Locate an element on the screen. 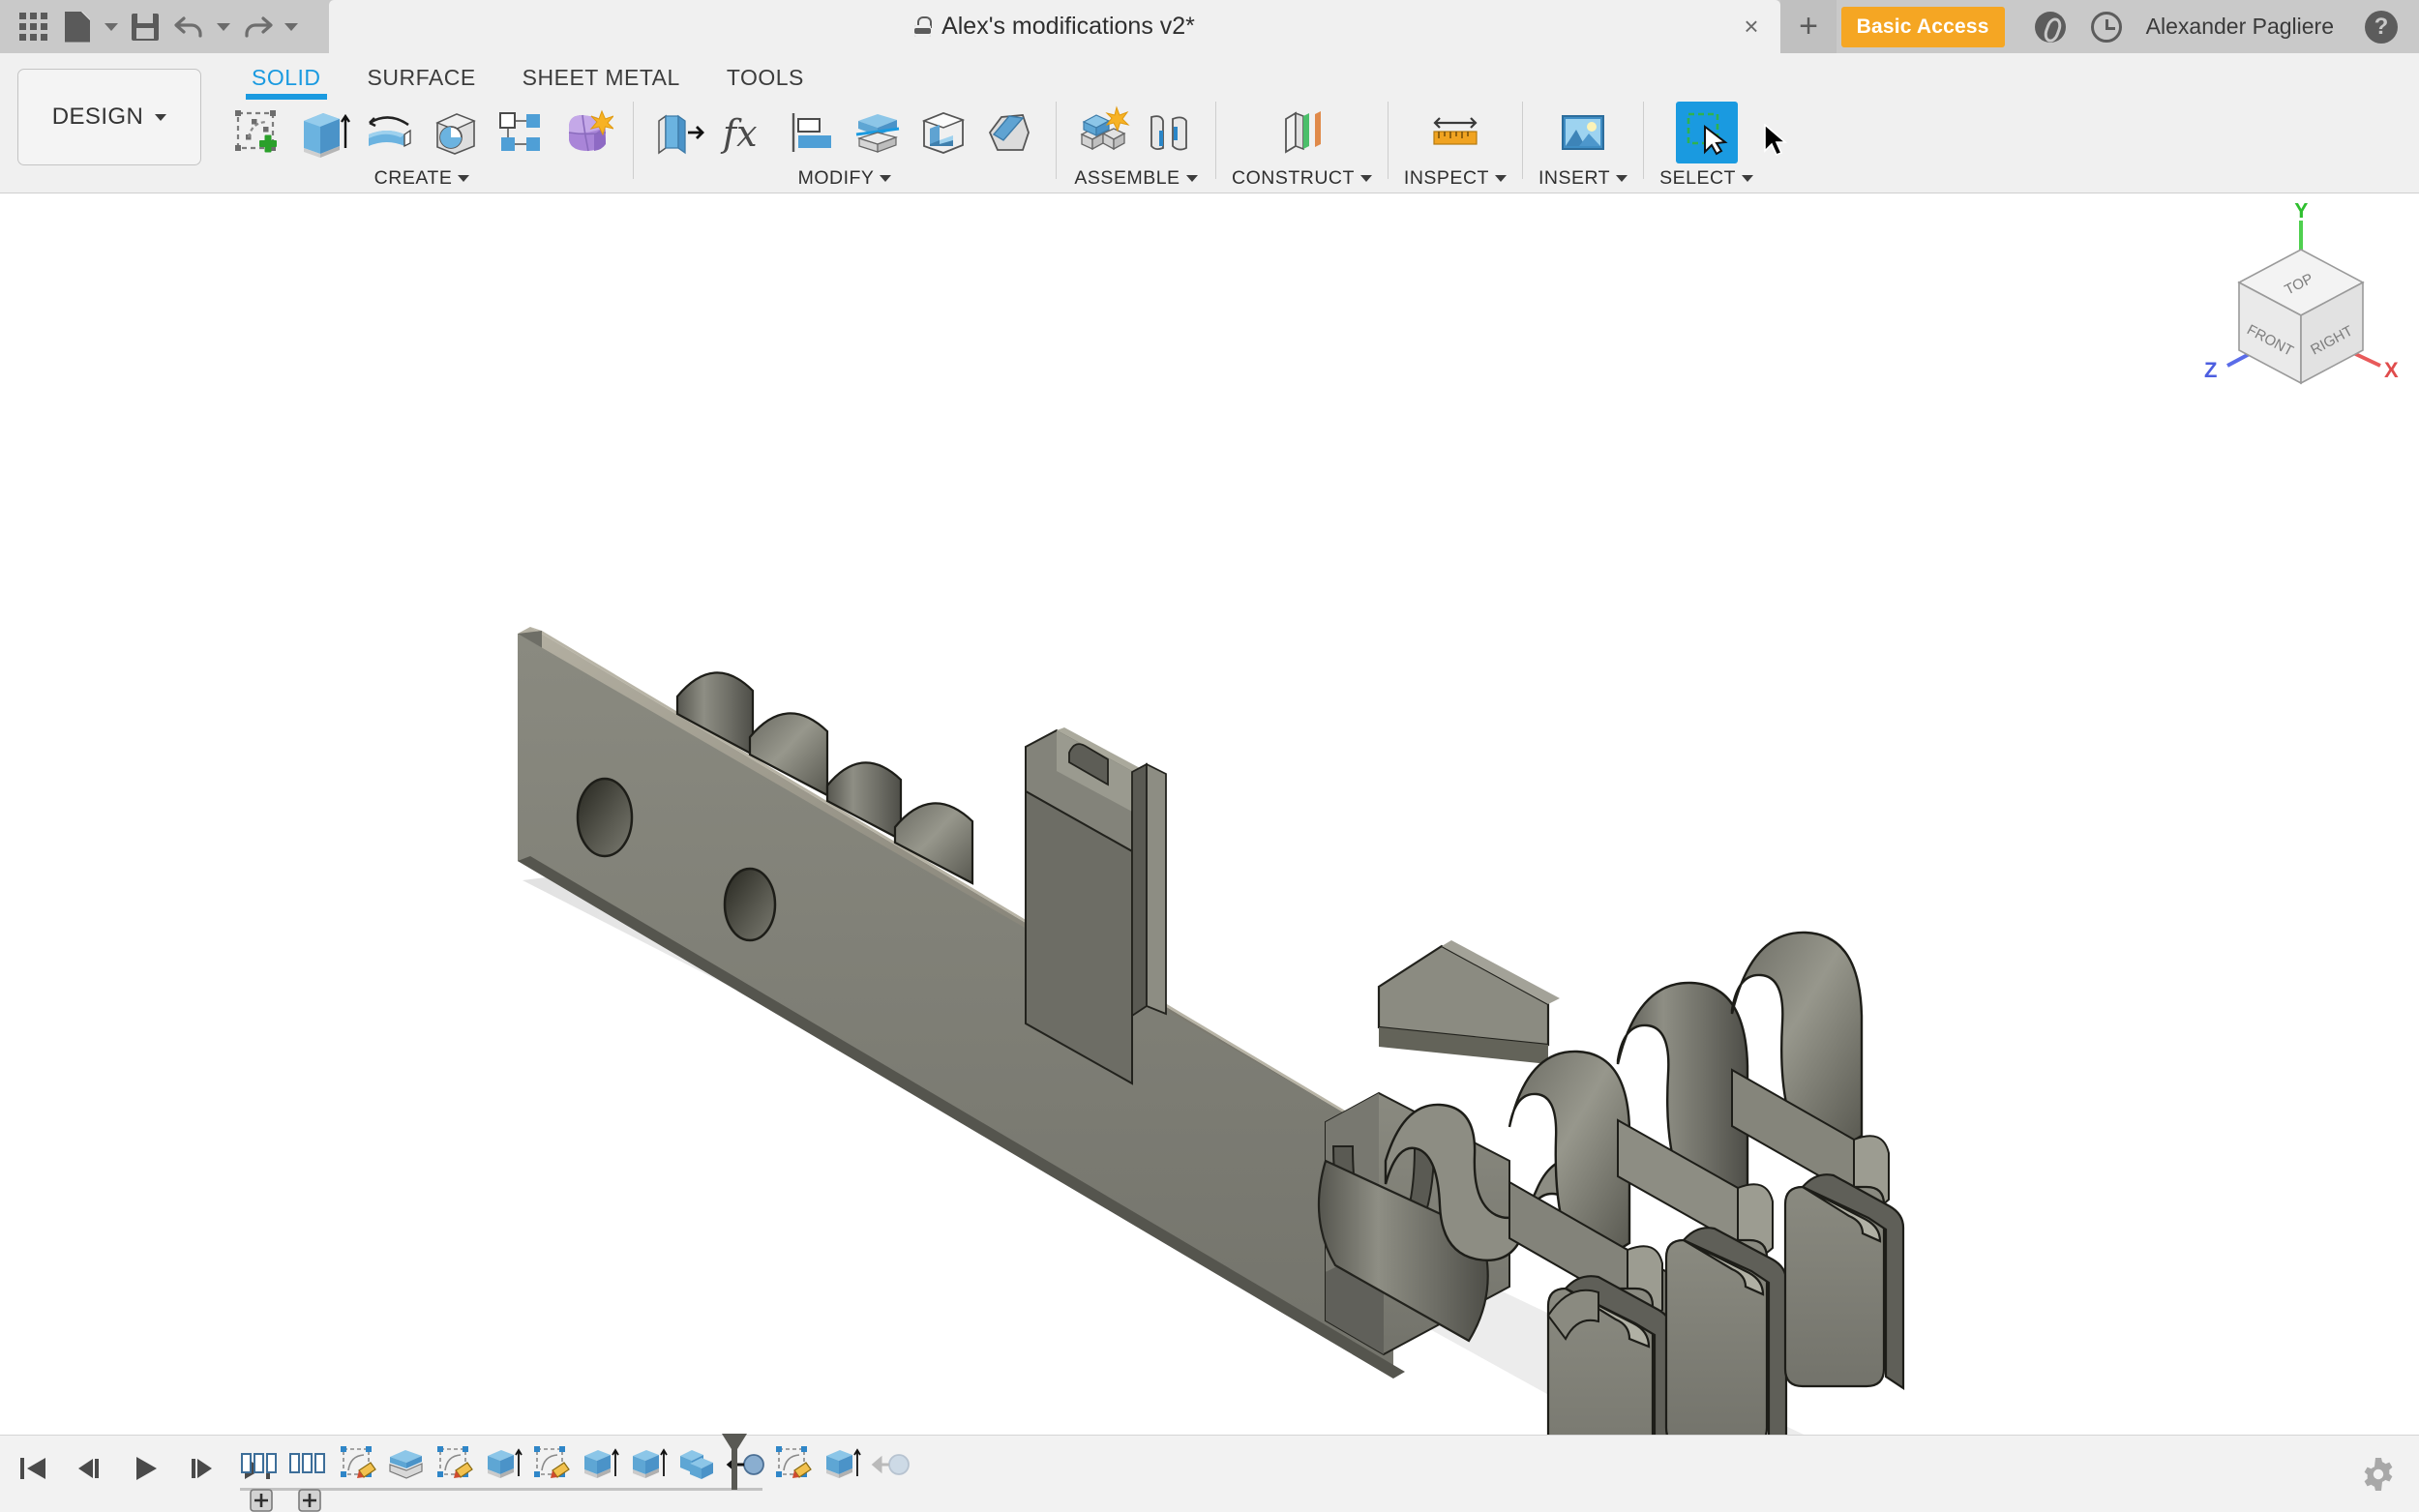  timeline-settings-gear-icon is located at coordinates (2379, 1475).